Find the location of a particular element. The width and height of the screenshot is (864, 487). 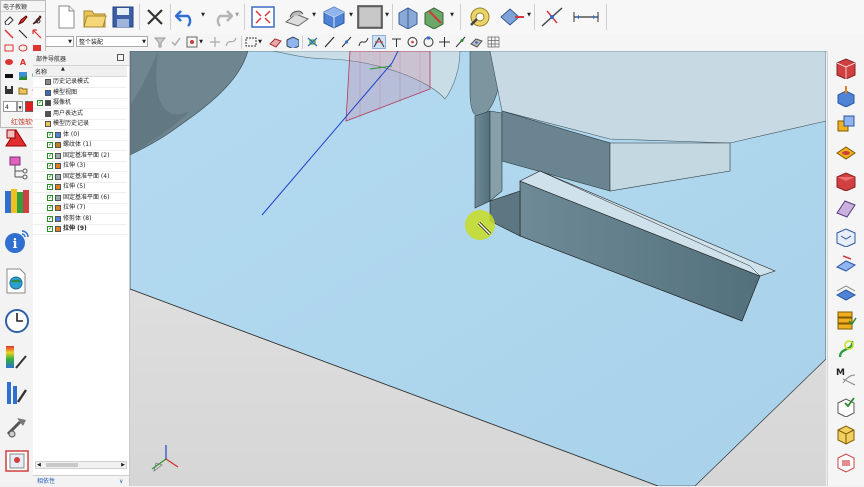

sweep-button is located at coordinates (846, 347).